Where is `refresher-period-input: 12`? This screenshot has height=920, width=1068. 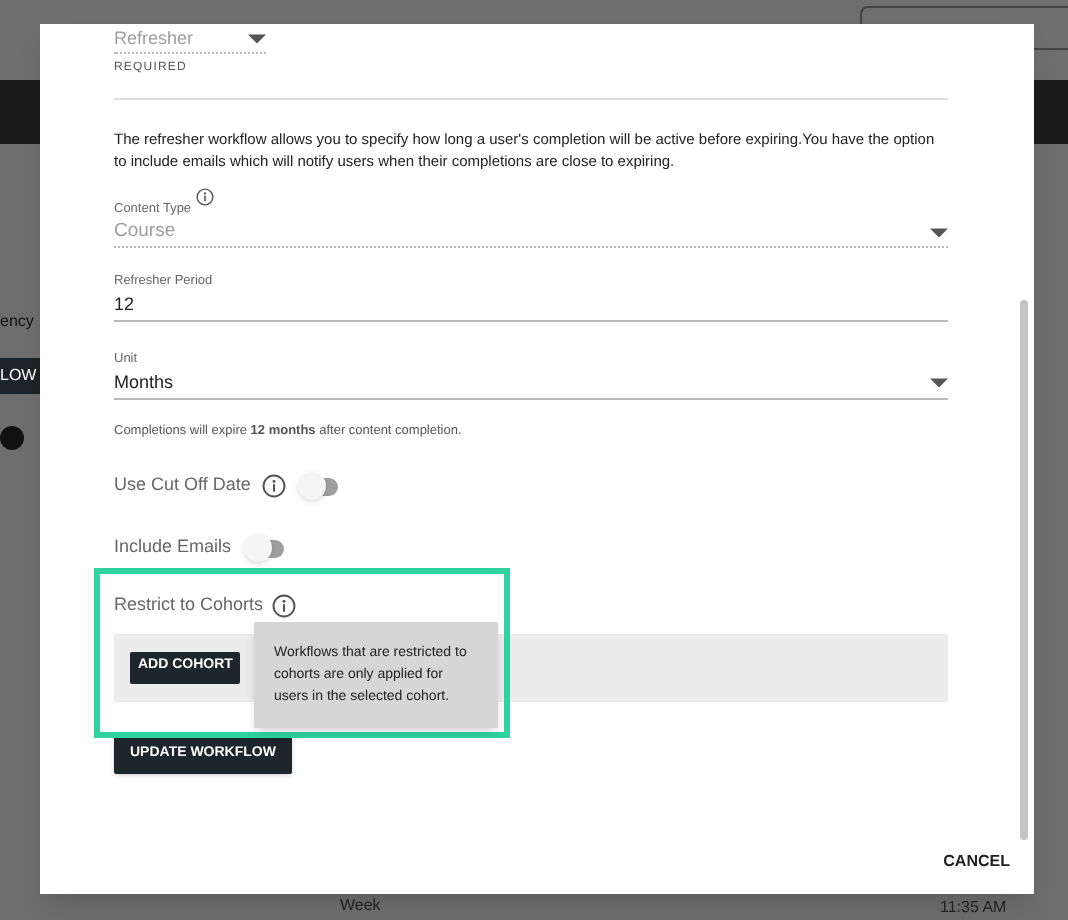 refresher-period-input: 12 is located at coordinates (531, 306).